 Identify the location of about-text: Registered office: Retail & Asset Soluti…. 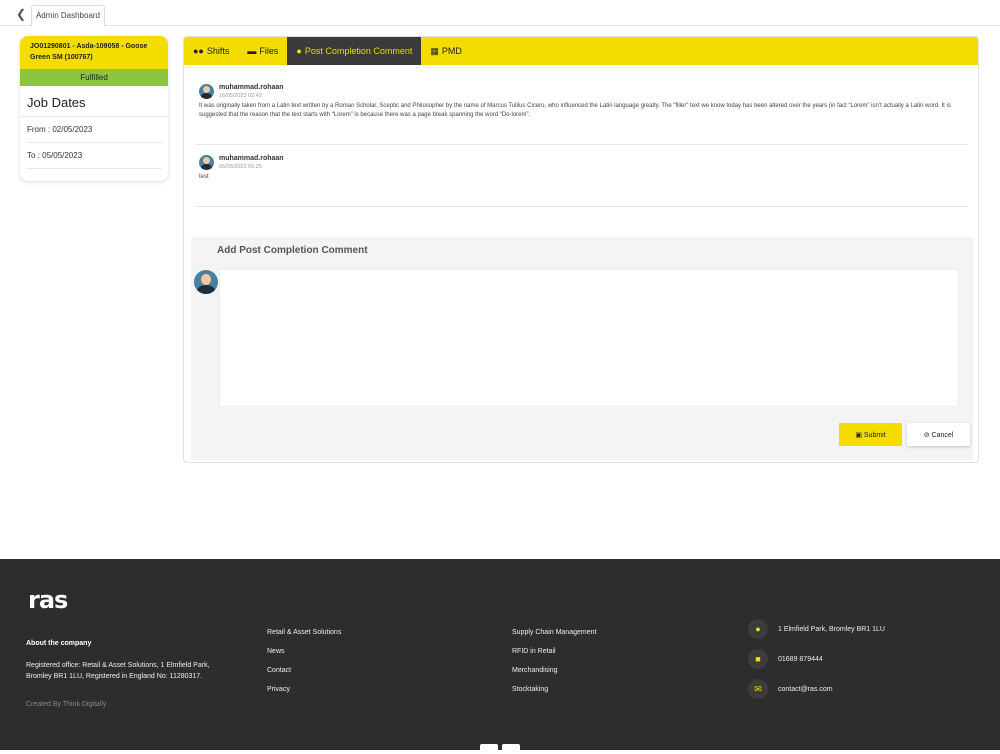
(118, 671).